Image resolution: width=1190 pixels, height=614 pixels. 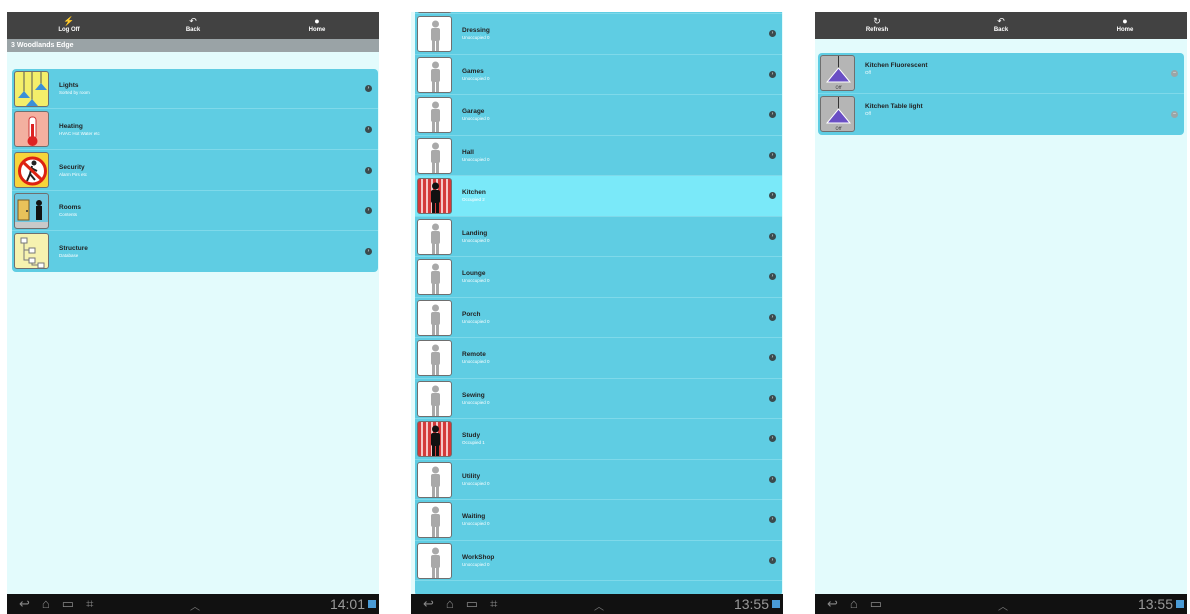 I want to click on log-off-icon: ⚡, so click(x=69, y=21).